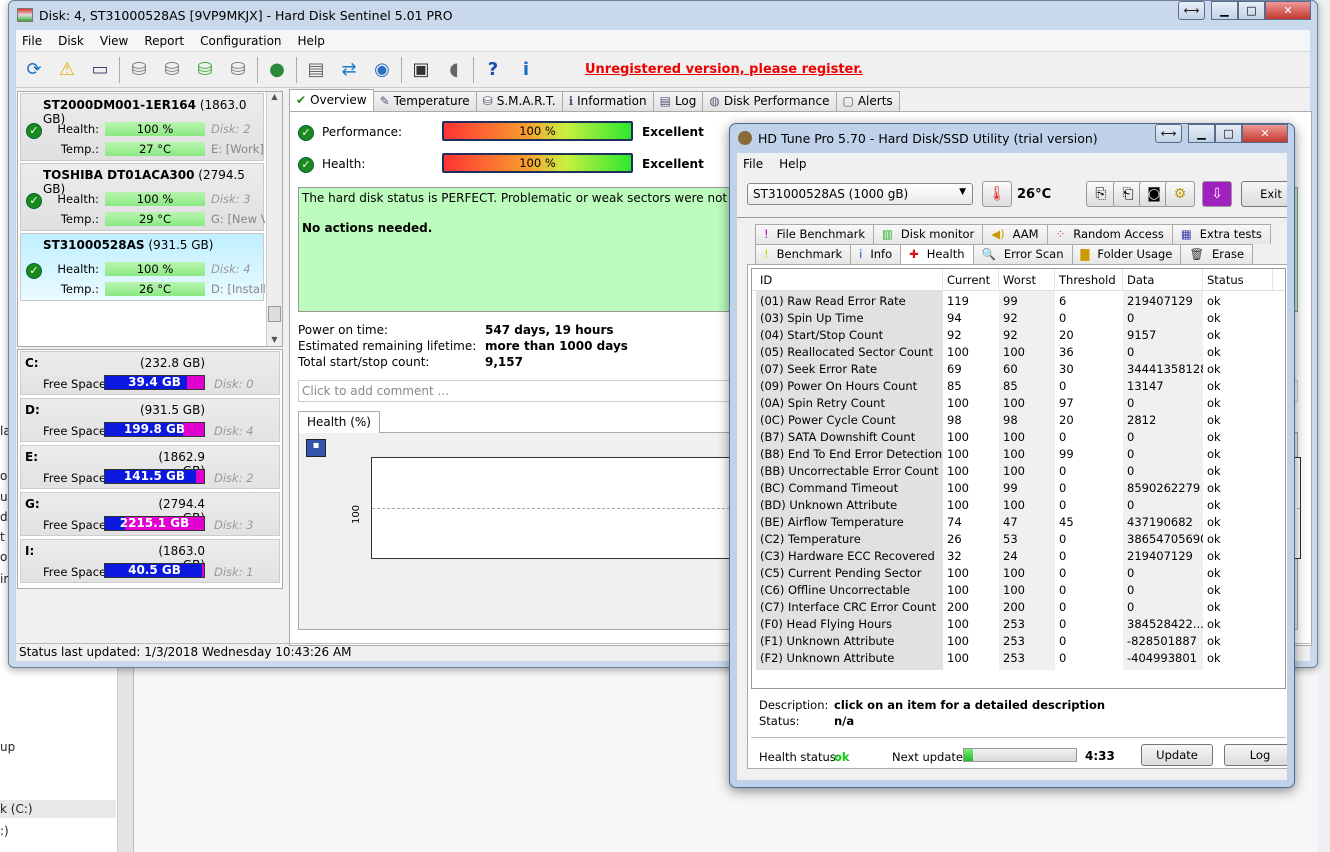  Describe the element at coordinates (1109, 234) in the screenshot. I see `tab-random-access: ⁘ Random Access` at that location.